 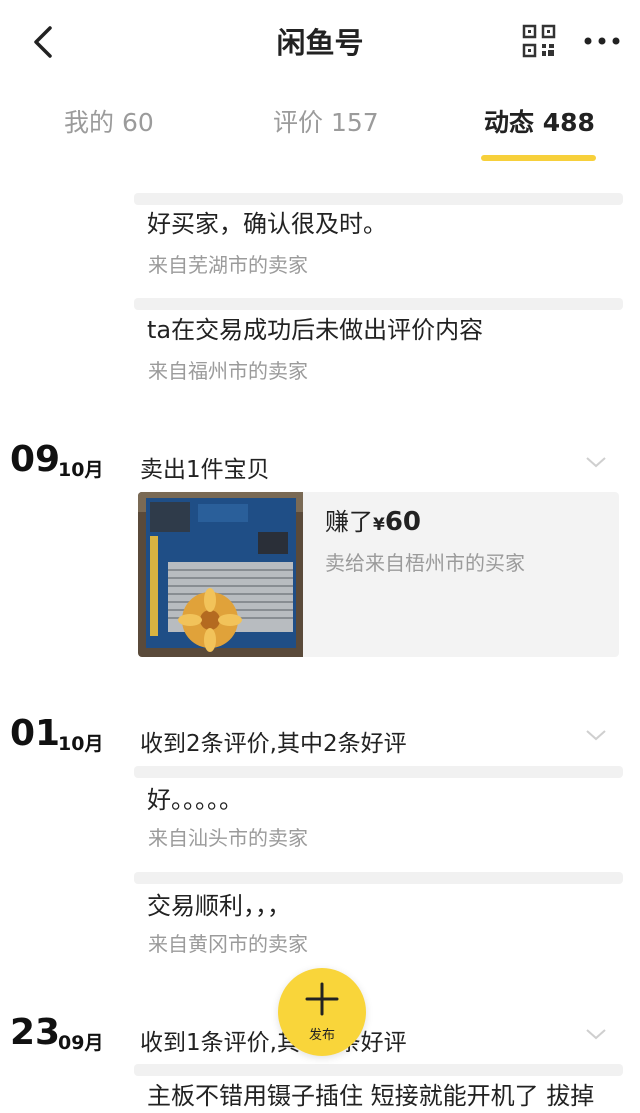 What do you see at coordinates (315, 330) in the screenshot?
I see `review-text: ta在交易成功后未做出评价内容` at bounding box center [315, 330].